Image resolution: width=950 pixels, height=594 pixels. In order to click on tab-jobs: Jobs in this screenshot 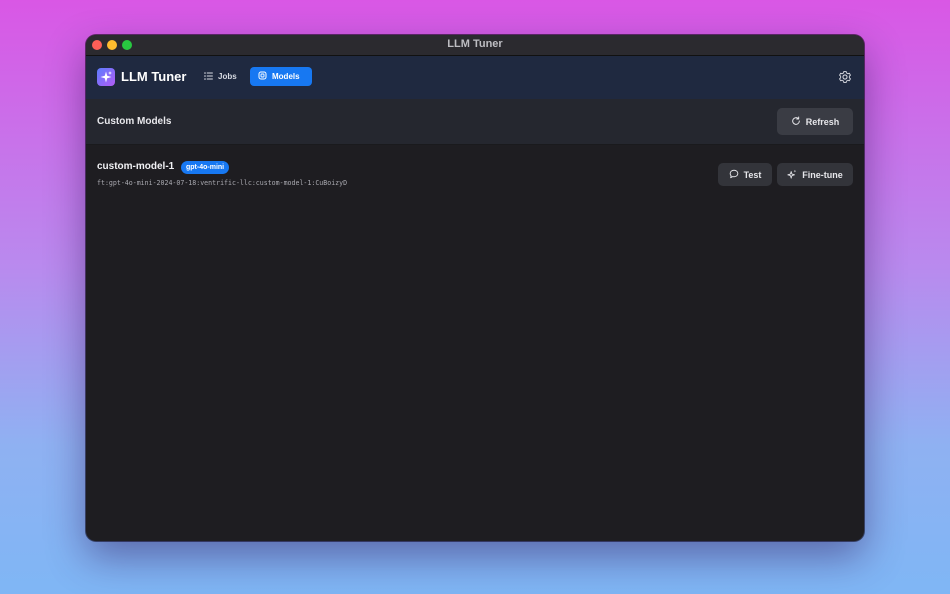, I will do `click(220, 76)`.